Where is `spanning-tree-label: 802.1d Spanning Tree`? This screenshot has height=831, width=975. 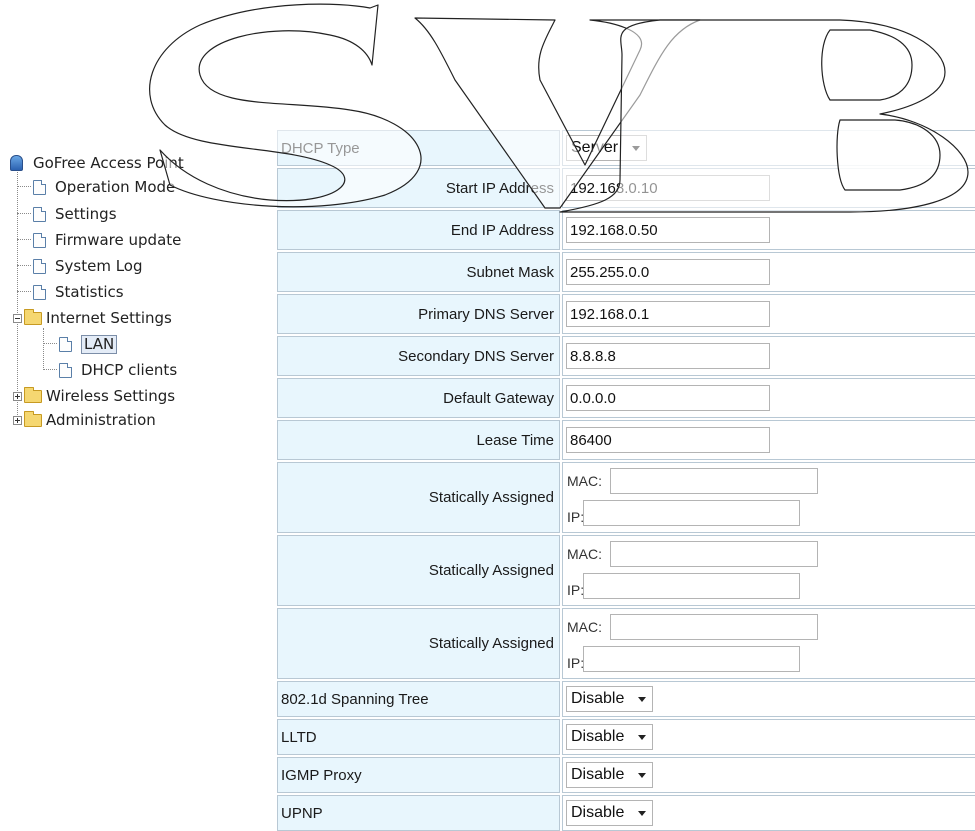 spanning-tree-label: 802.1d Spanning Tree is located at coordinates (418, 699).